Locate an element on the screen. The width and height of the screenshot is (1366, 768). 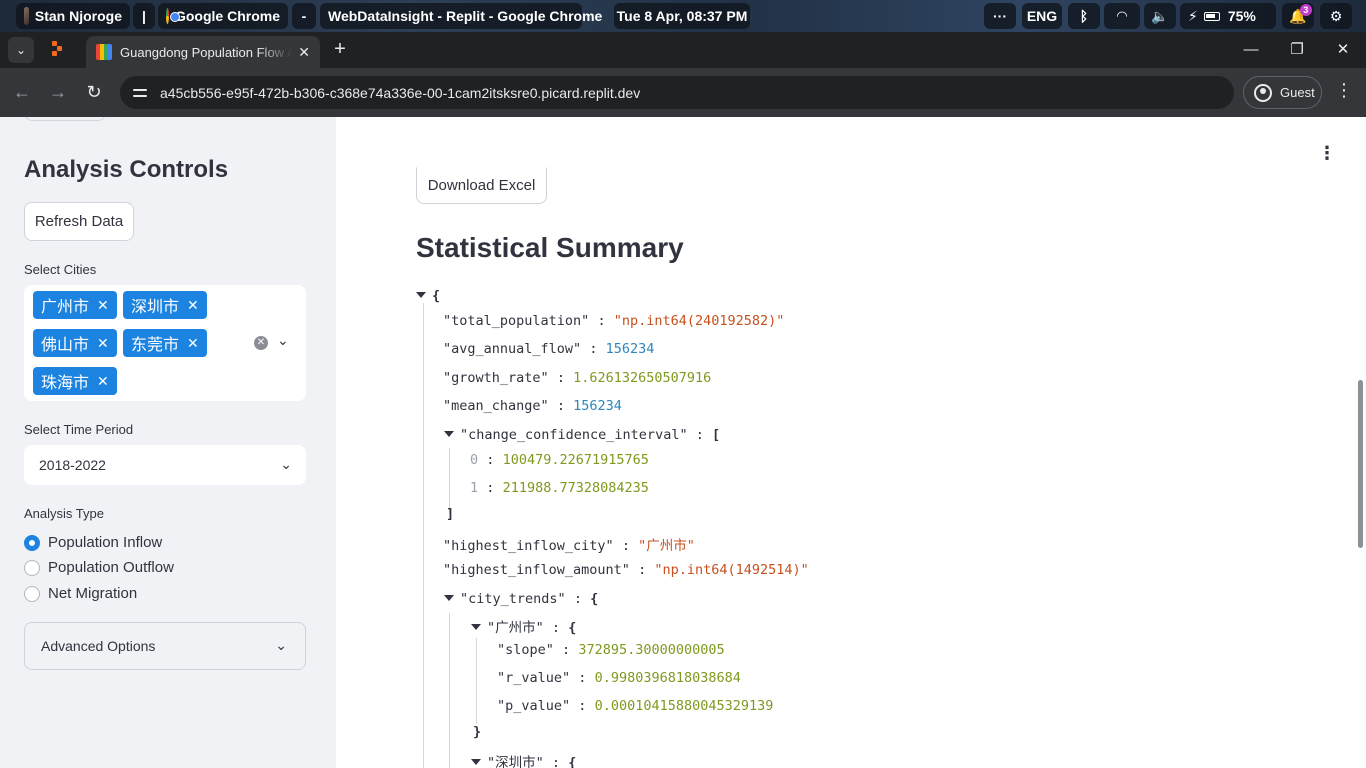
radio-population-outflow: Population Outflow is located at coordinates (99, 567).